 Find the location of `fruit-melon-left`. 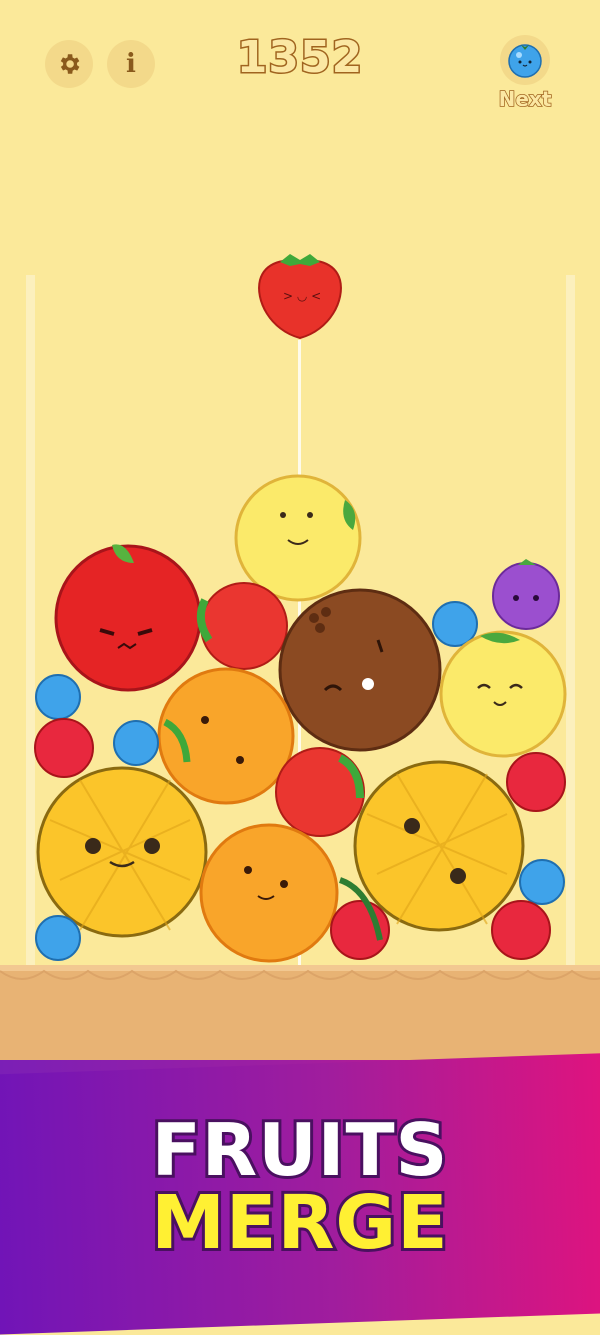

fruit-melon-left is located at coordinates (122, 852).